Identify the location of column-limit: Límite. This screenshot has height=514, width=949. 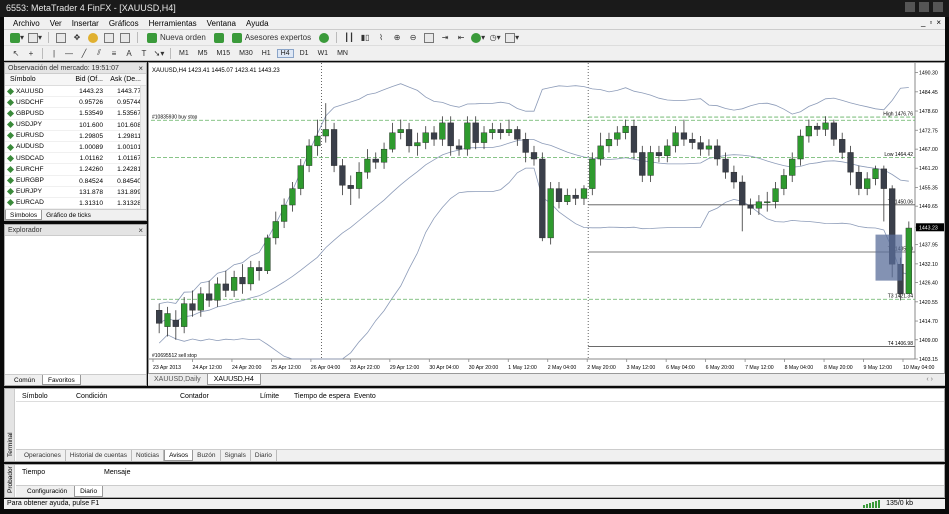
(277, 396).